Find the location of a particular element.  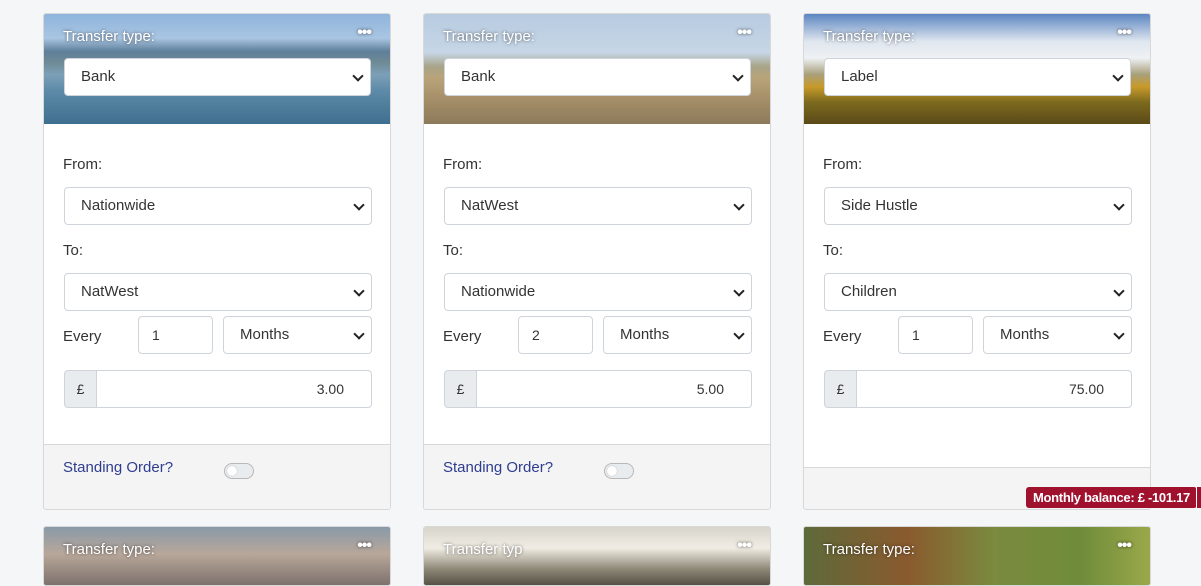

card-header-image: Transfer type: ••• Label is located at coordinates (977, 69).